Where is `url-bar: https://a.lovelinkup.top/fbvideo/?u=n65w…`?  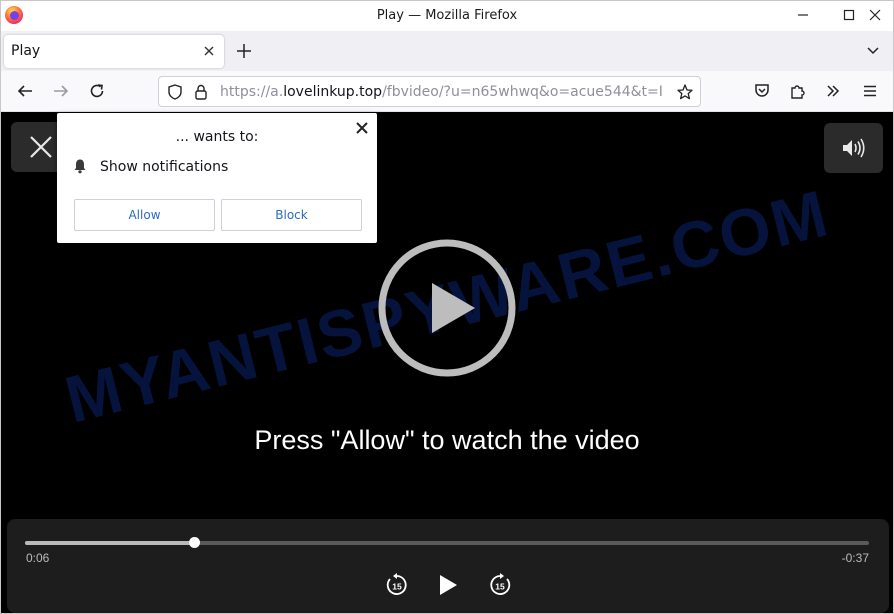 url-bar: https://a.lovelinkup.top/fbvideo/?u=n65w… is located at coordinates (429, 91).